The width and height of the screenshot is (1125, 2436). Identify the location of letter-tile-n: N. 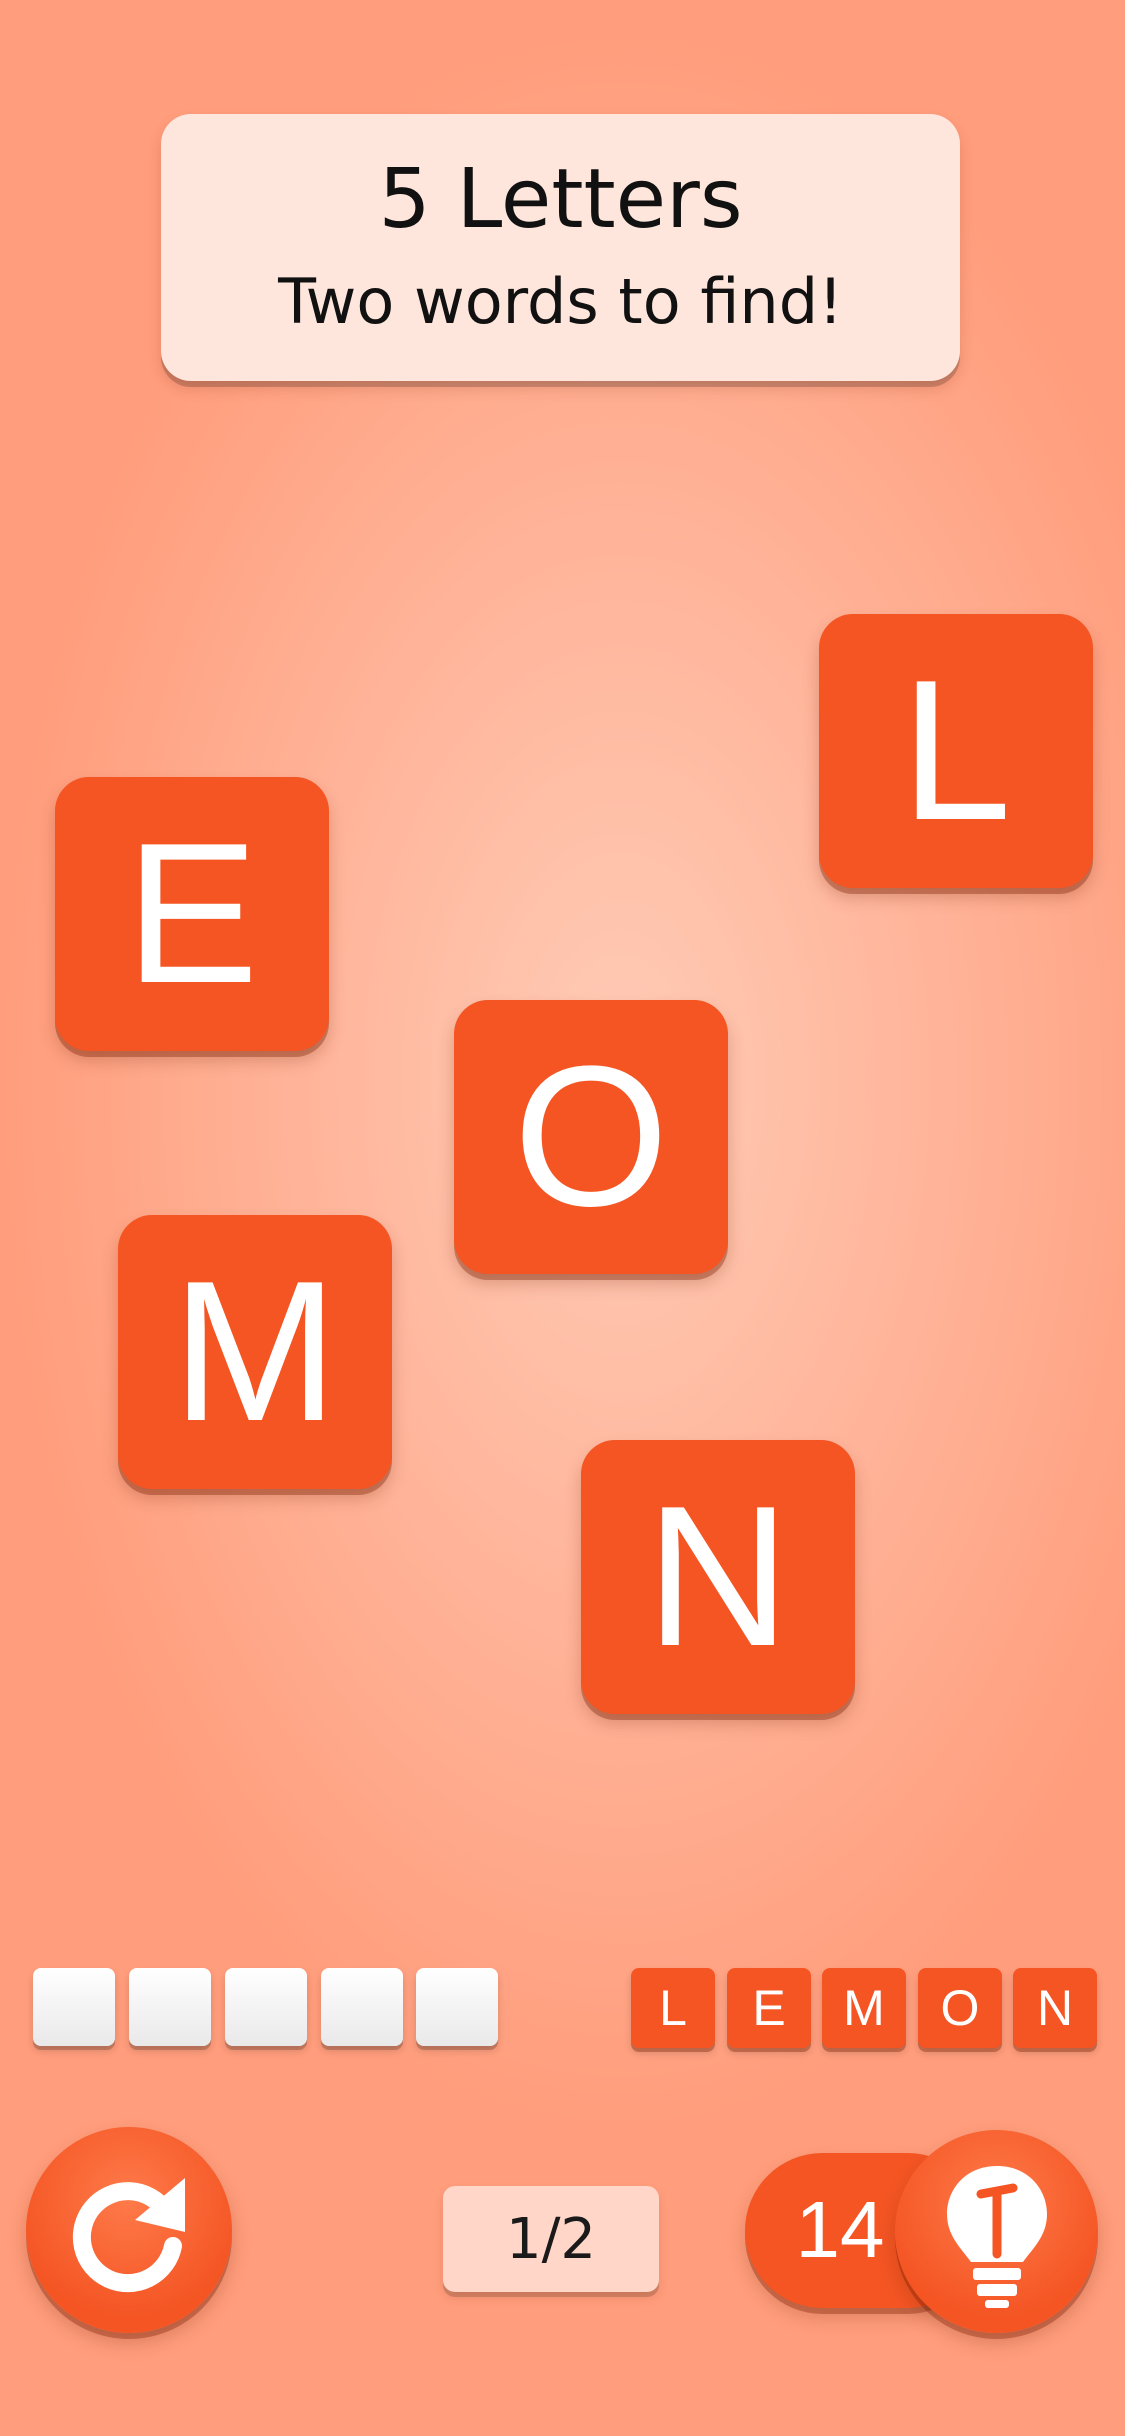
(718, 1577).